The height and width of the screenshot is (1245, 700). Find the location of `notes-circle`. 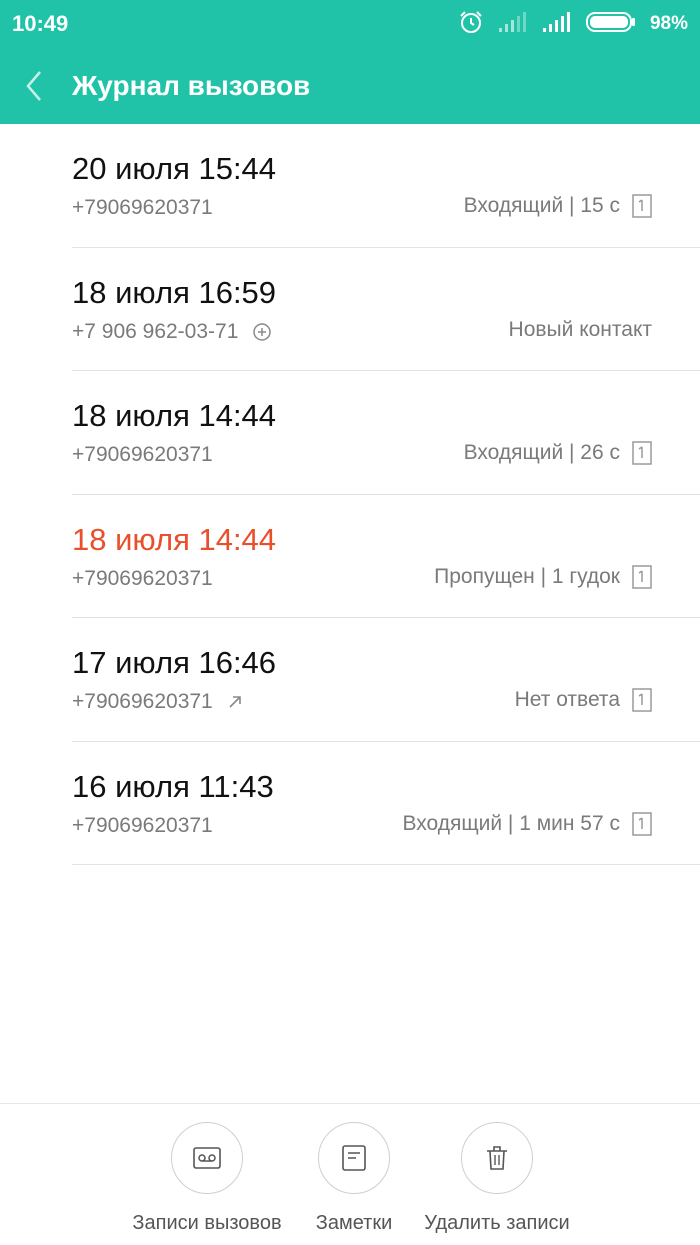

notes-circle is located at coordinates (354, 1158).